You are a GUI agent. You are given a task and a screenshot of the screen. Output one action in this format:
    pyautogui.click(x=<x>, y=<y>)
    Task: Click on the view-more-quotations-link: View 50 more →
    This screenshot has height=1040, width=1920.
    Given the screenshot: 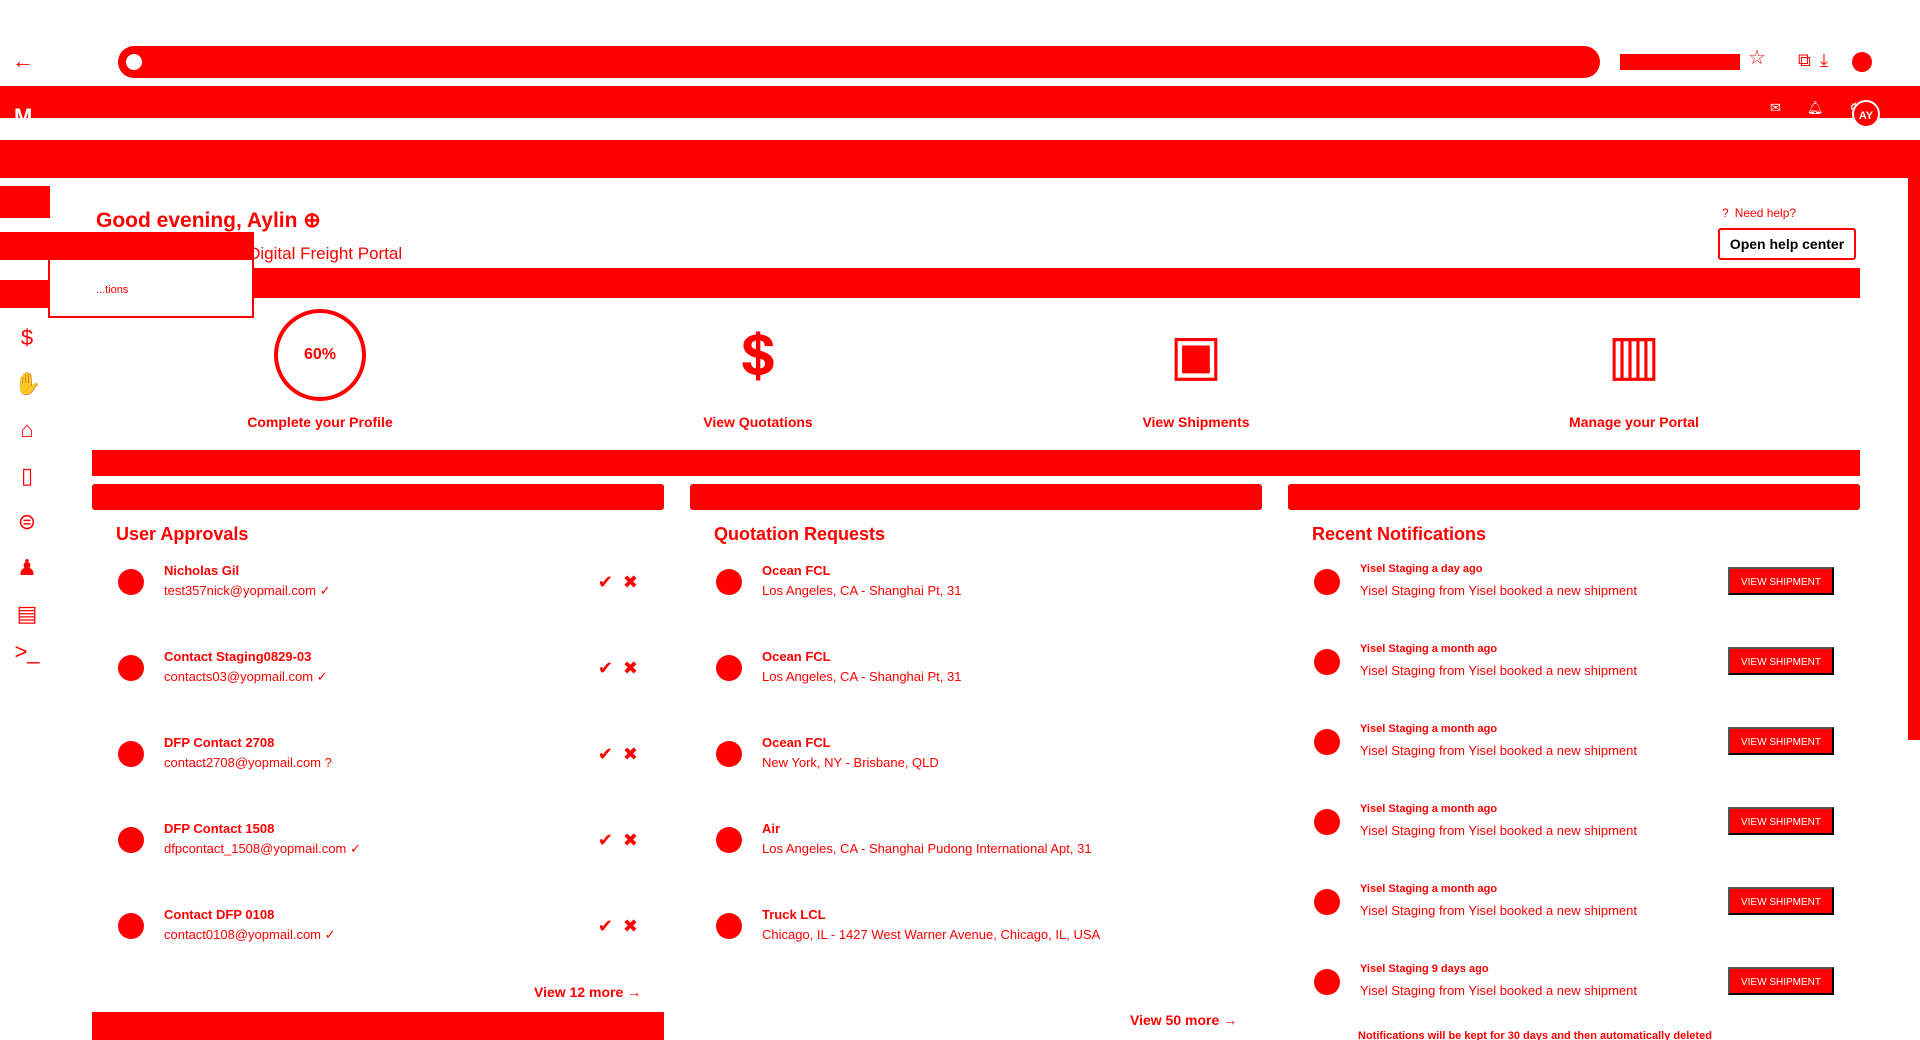 What is the action you would take?
    pyautogui.click(x=1183, y=1020)
    